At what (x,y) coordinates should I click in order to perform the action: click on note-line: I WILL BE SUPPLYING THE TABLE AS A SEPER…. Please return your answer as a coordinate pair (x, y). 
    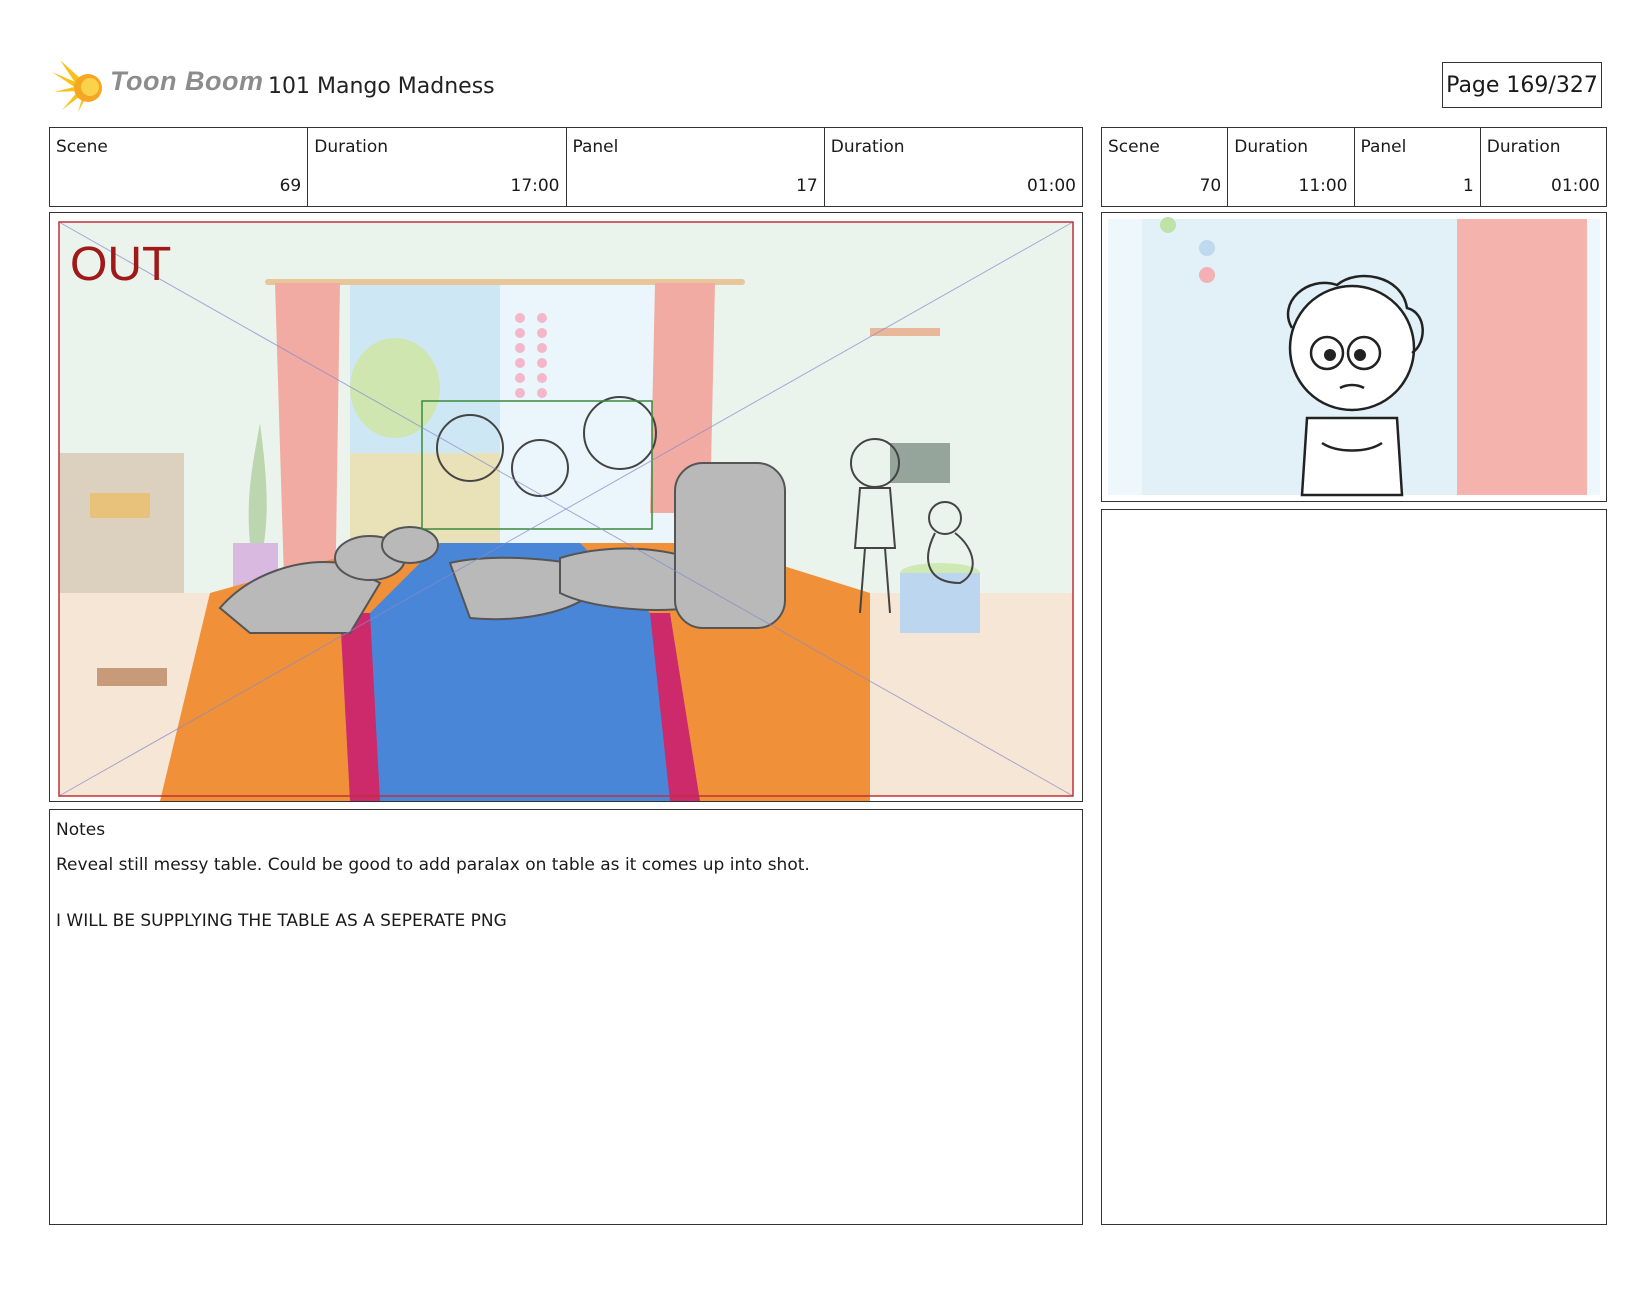
    Looking at the image, I should click on (281, 921).